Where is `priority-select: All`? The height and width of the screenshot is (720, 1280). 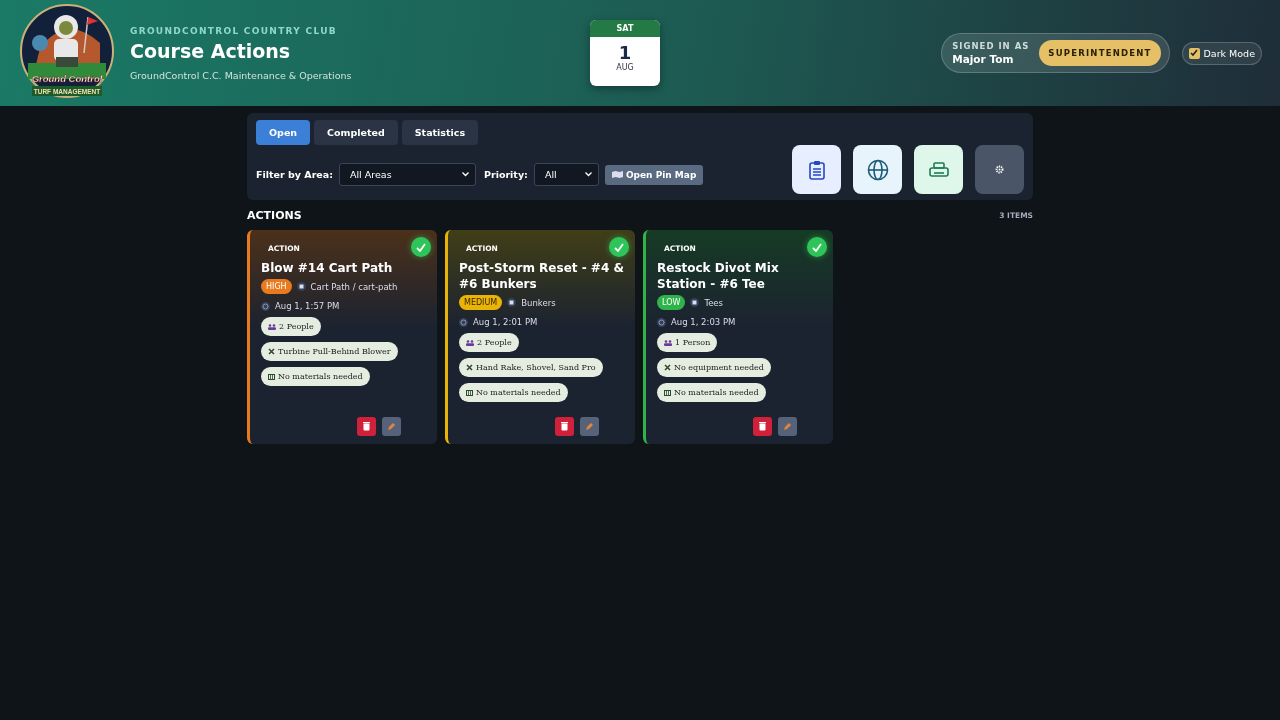 priority-select: All is located at coordinates (566, 174).